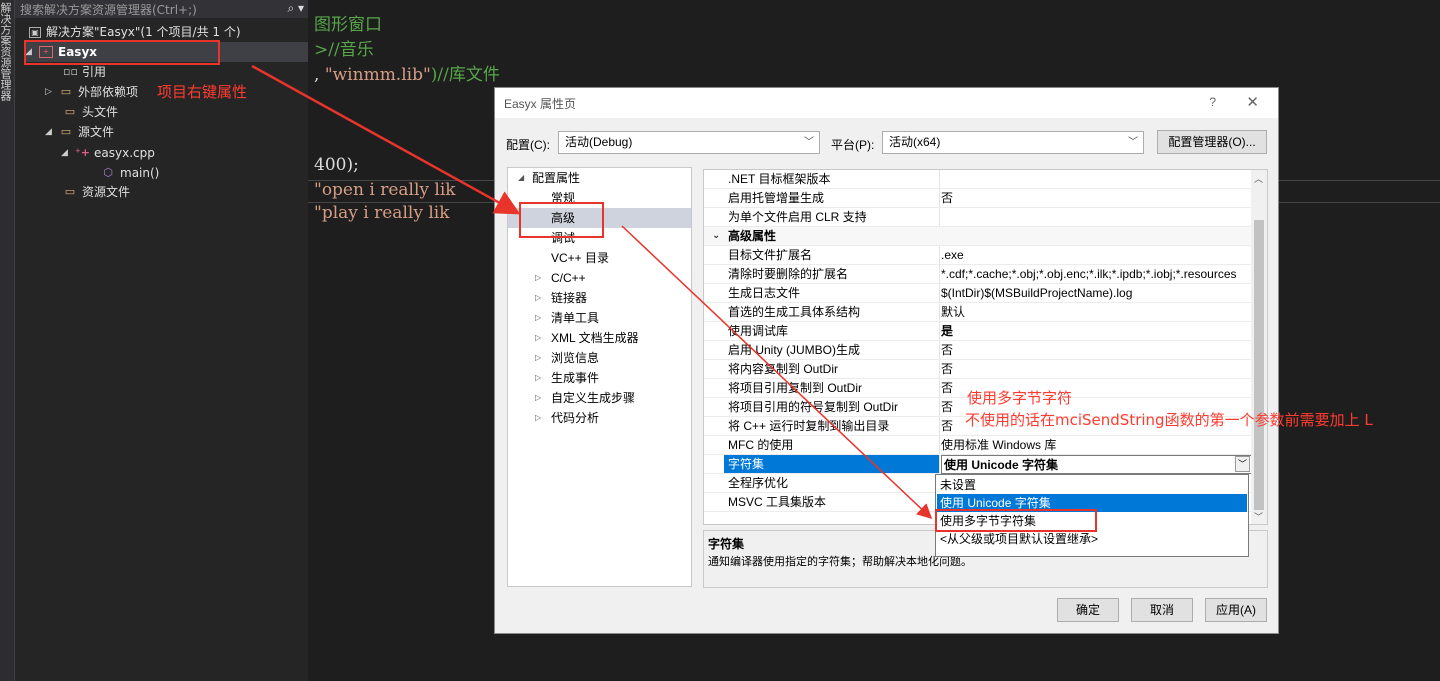  Describe the element at coordinates (94, 72) in the screenshot. I see `tree-node-label: 引用` at that location.